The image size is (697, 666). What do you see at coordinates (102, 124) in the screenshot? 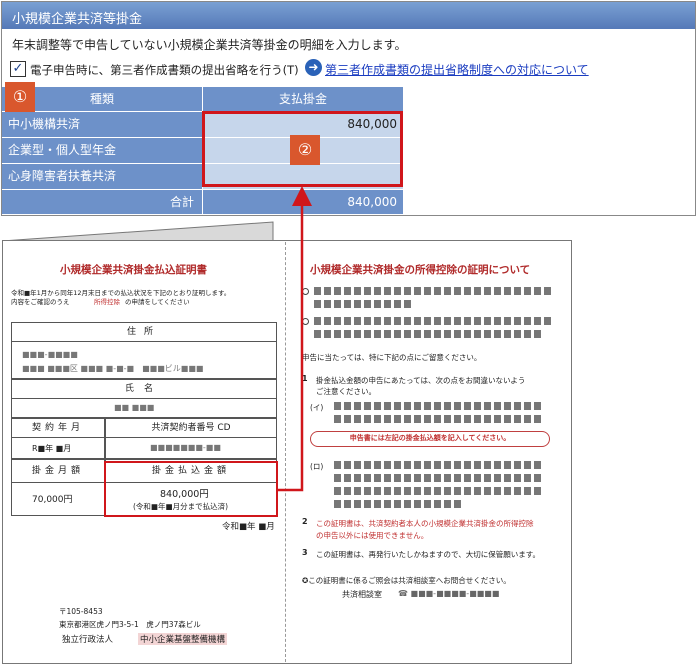
I see `row-label-smrj: 中小機構共済` at bounding box center [102, 124].